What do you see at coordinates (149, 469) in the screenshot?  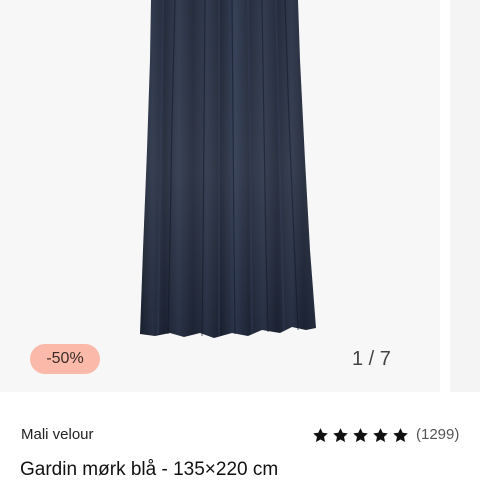 I see `product-title: Gardin mørk blå - 135×220 cm` at bounding box center [149, 469].